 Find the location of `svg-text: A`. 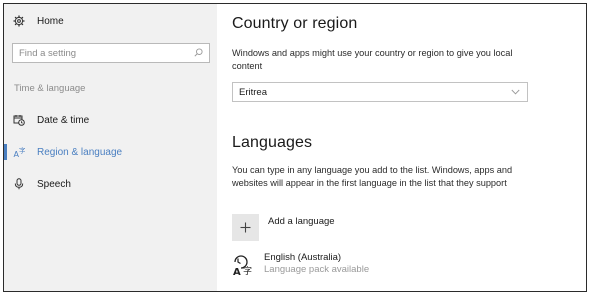

svg-text: A is located at coordinates (237, 271).